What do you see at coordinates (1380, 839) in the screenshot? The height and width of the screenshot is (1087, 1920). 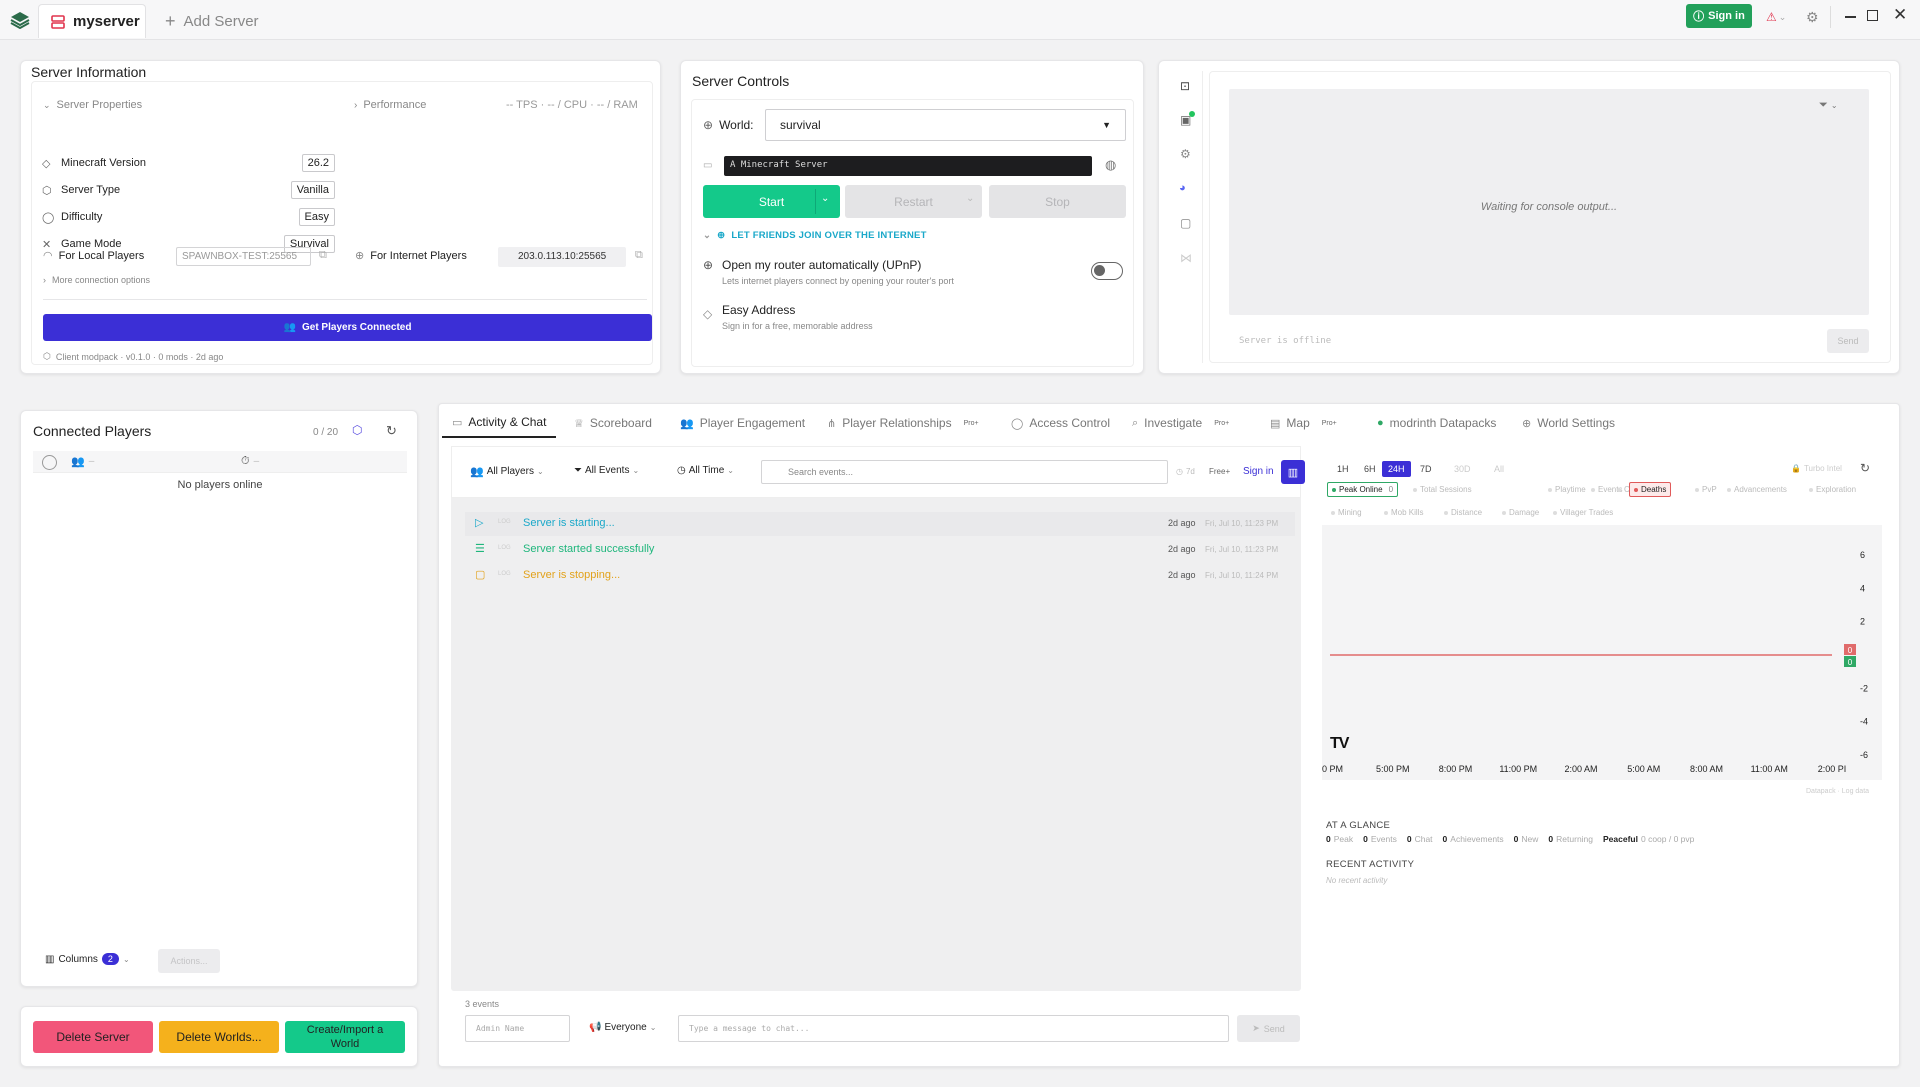 I see `glance-events: 0 Events` at bounding box center [1380, 839].